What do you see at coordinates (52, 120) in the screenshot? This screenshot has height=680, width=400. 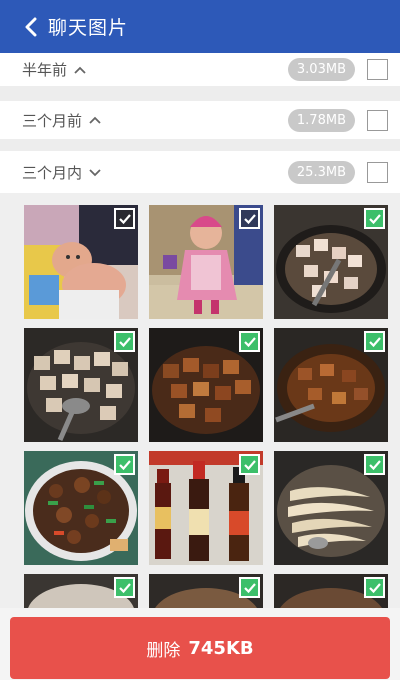 I see `section-label: 三个月前` at bounding box center [52, 120].